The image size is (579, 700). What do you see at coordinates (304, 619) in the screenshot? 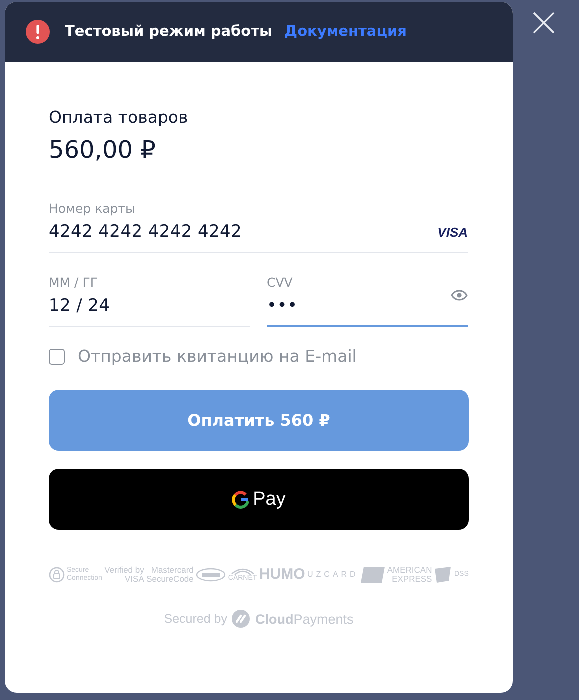
I see `brand-name: CloudPayments` at bounding box center [304, 619].